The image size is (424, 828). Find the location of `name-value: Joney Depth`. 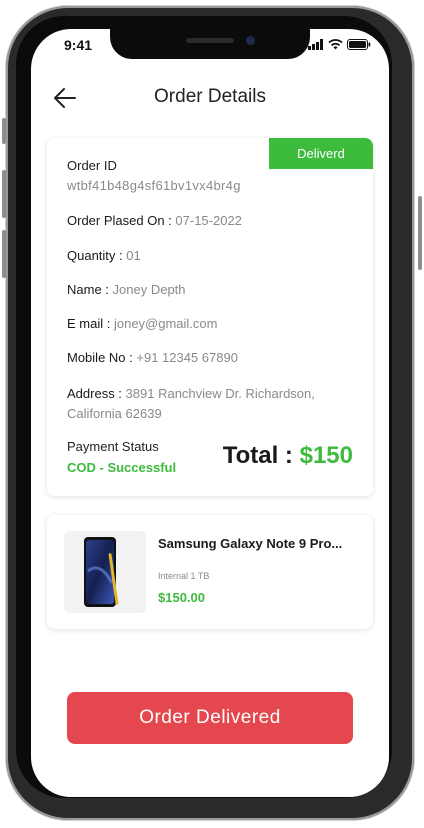

name-value: Joney Depth is located at coordinates (149, 289).